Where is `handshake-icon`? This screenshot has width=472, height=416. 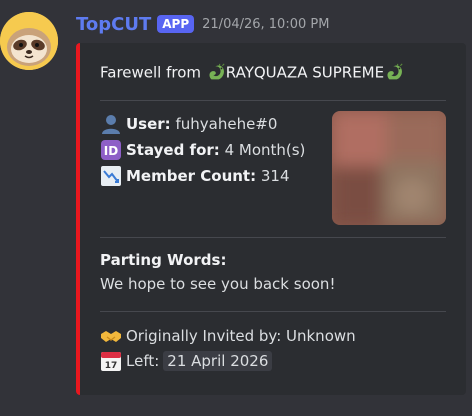 handshake-icon is located at coordinates (111, 336).